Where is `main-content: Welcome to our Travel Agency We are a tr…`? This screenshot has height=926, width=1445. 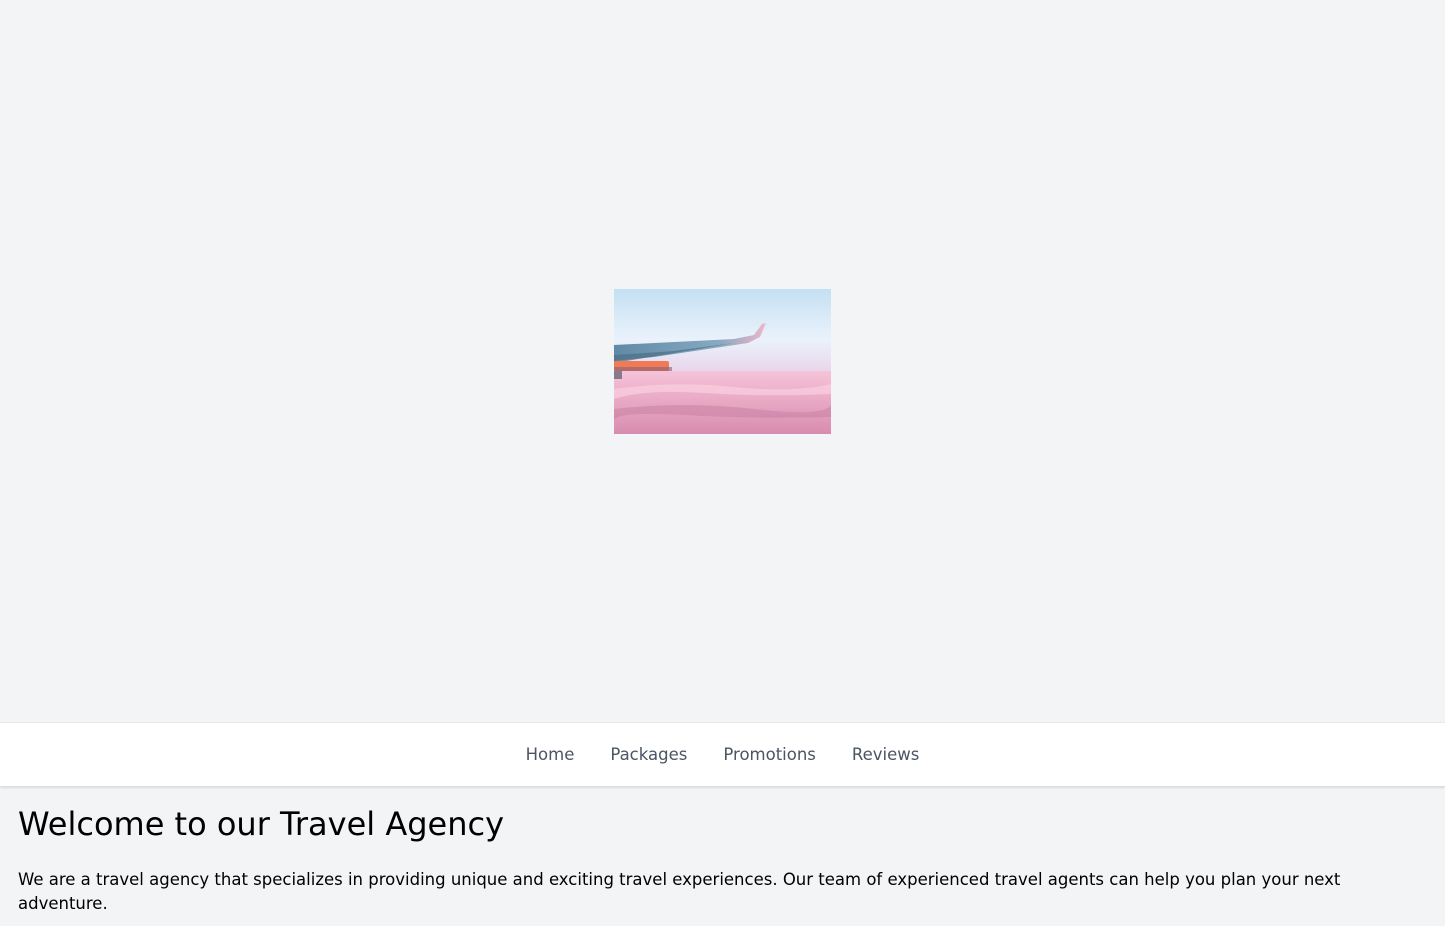
main-content: Welcome to our Travel Agency We are a tr… is located at coordinates (718, 859).